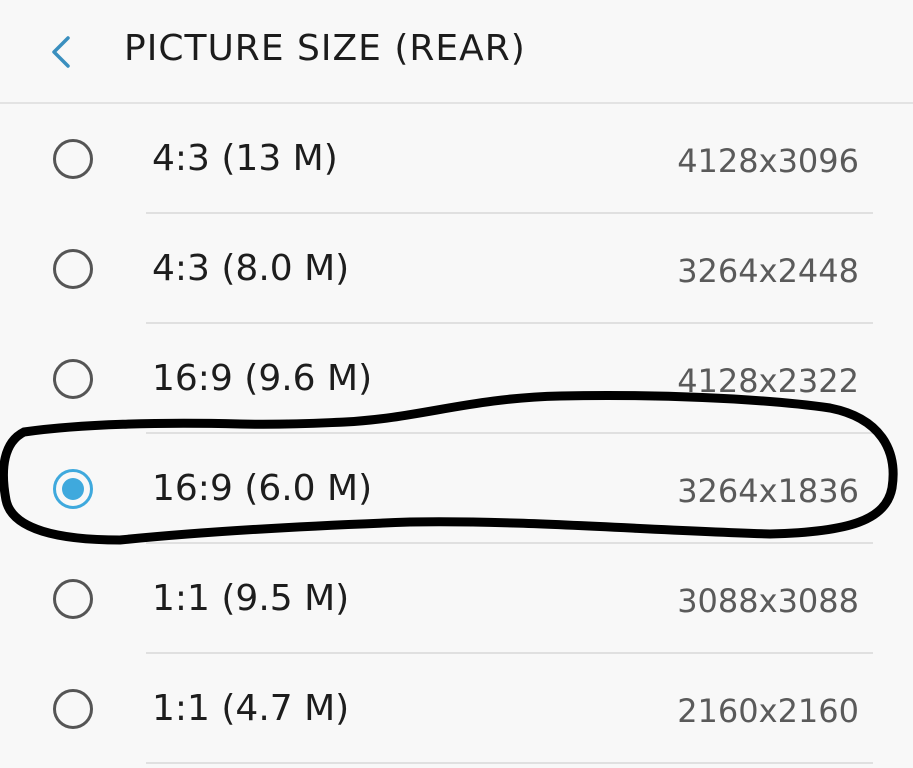  I want to click on chevron-left-icon, so click(61, 52).